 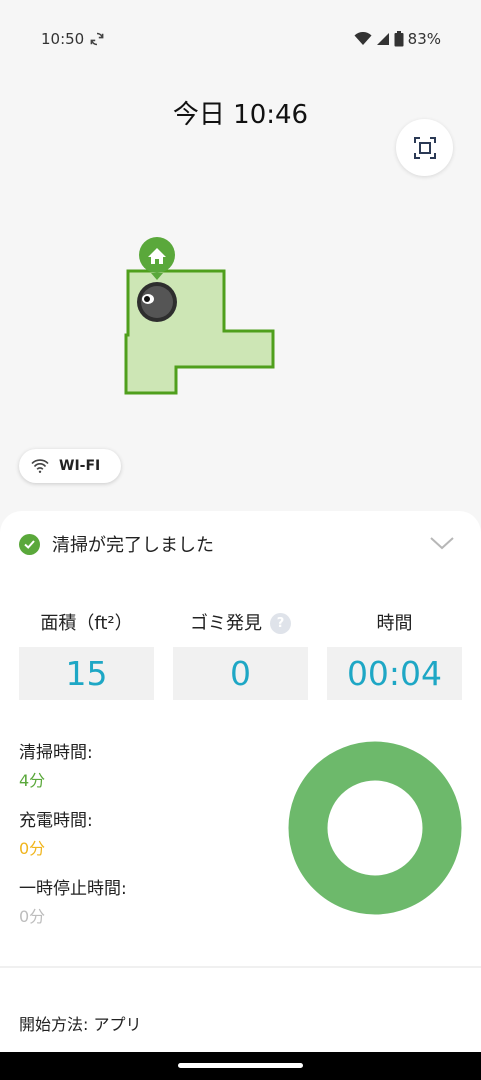 I want to click on battery-icon, so click(x=399, y=39).